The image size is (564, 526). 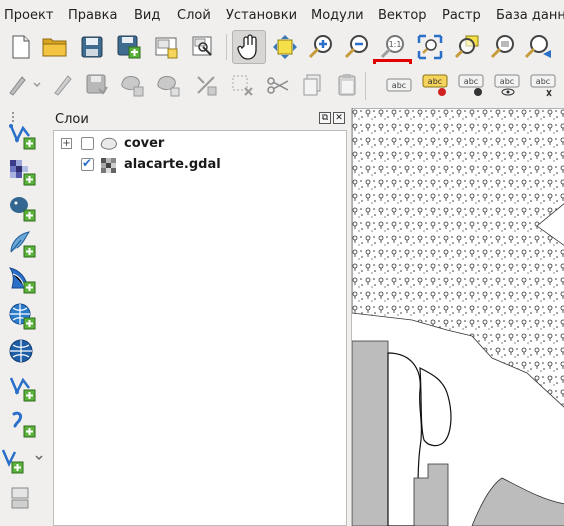 What do you see at coordinates (22, 316) in the screenshot?
I see `add-wms-layer-icon` at bounding box center [22, 316].